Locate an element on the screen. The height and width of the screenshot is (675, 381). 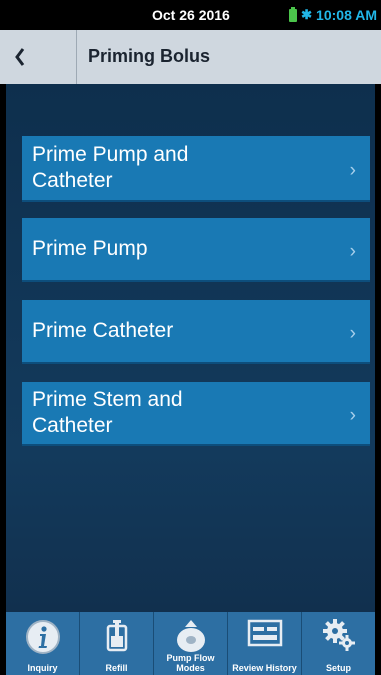
refill-icon is located at coordinates (116, 636).